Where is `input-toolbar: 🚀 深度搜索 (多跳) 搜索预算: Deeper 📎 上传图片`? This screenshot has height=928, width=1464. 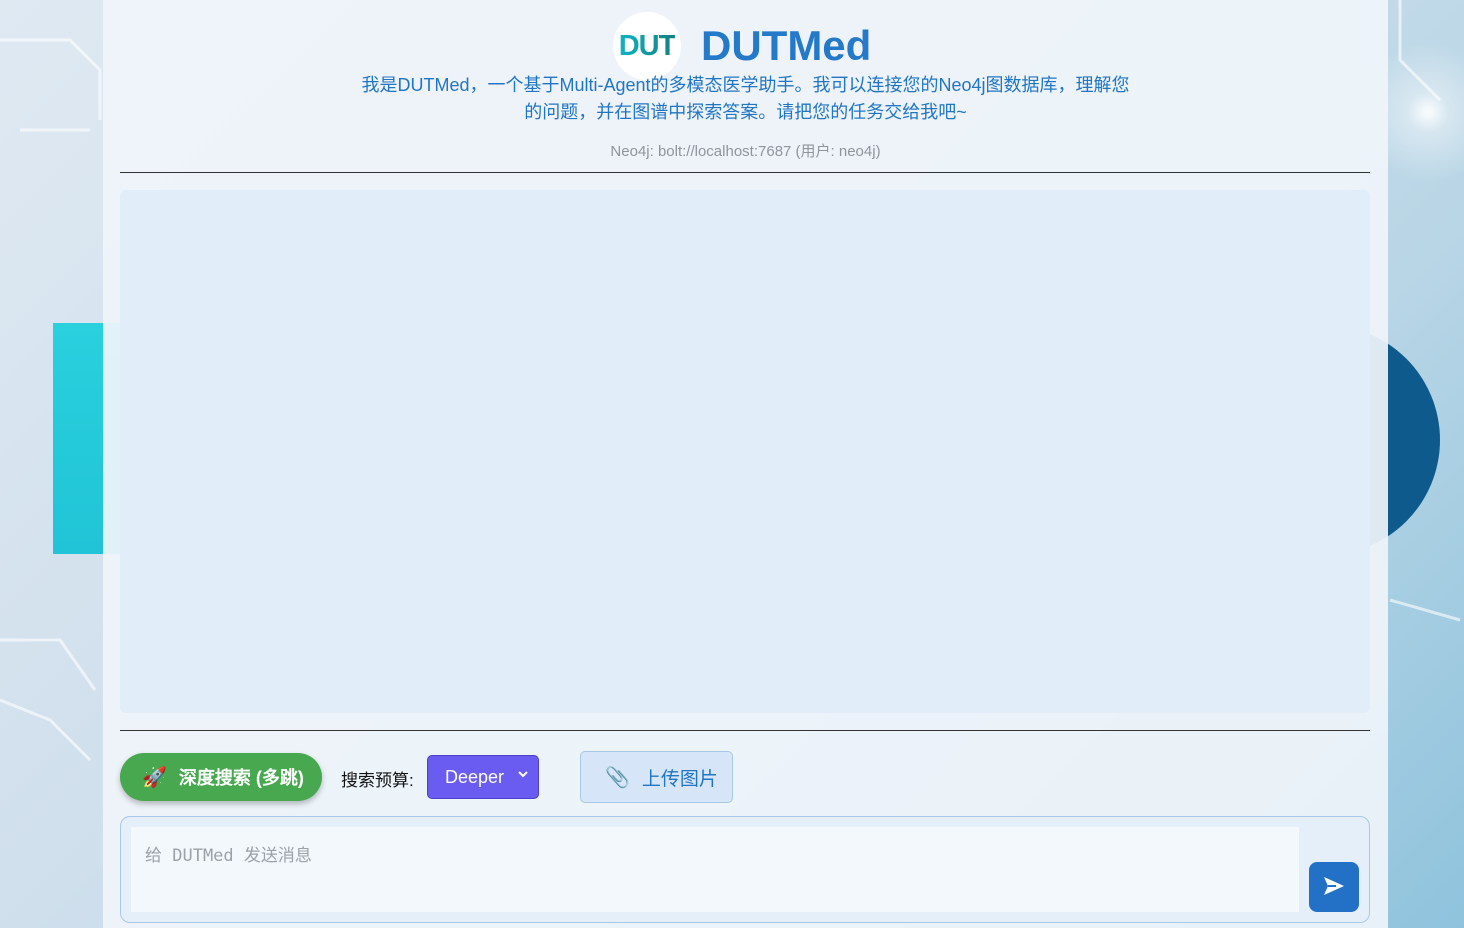 input-toolbar: 🚀 深度搜索 (多跳) 搜索预算: Deeper 📎 上传图片 is located at coordinates (745, 777).